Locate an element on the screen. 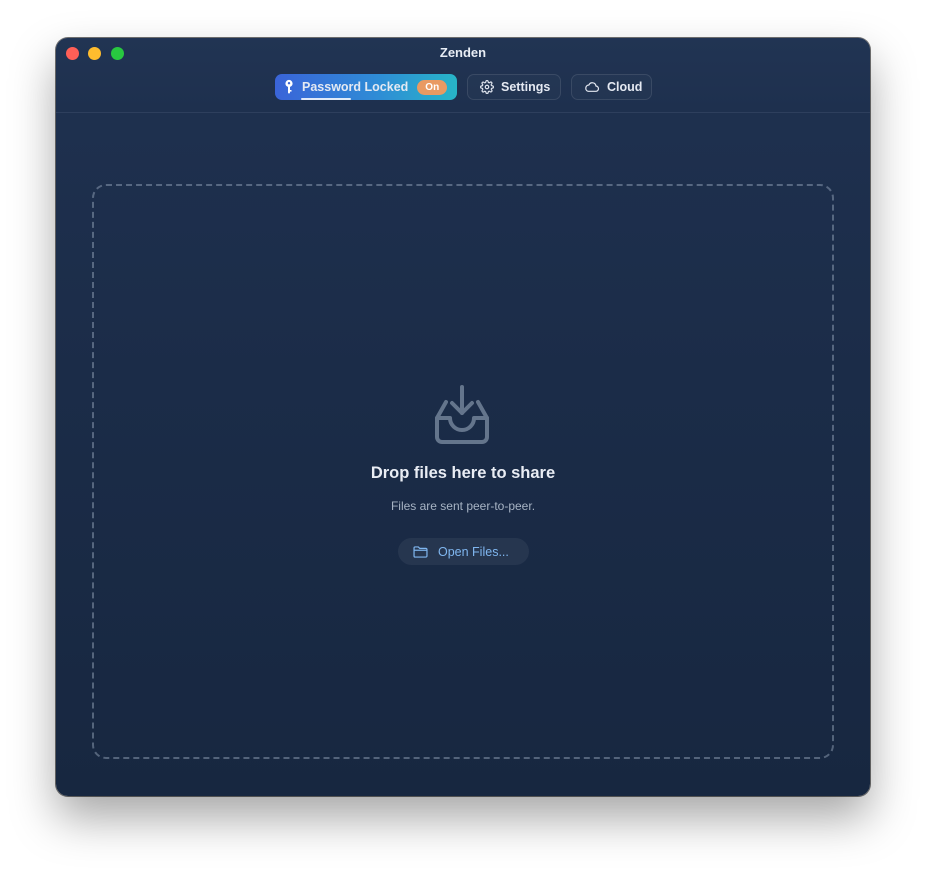 Image resolution: width=926 pixels, height=870 pixels. toolbar: Password Locked On Settings Cloud is located at coordinates (463, 88).